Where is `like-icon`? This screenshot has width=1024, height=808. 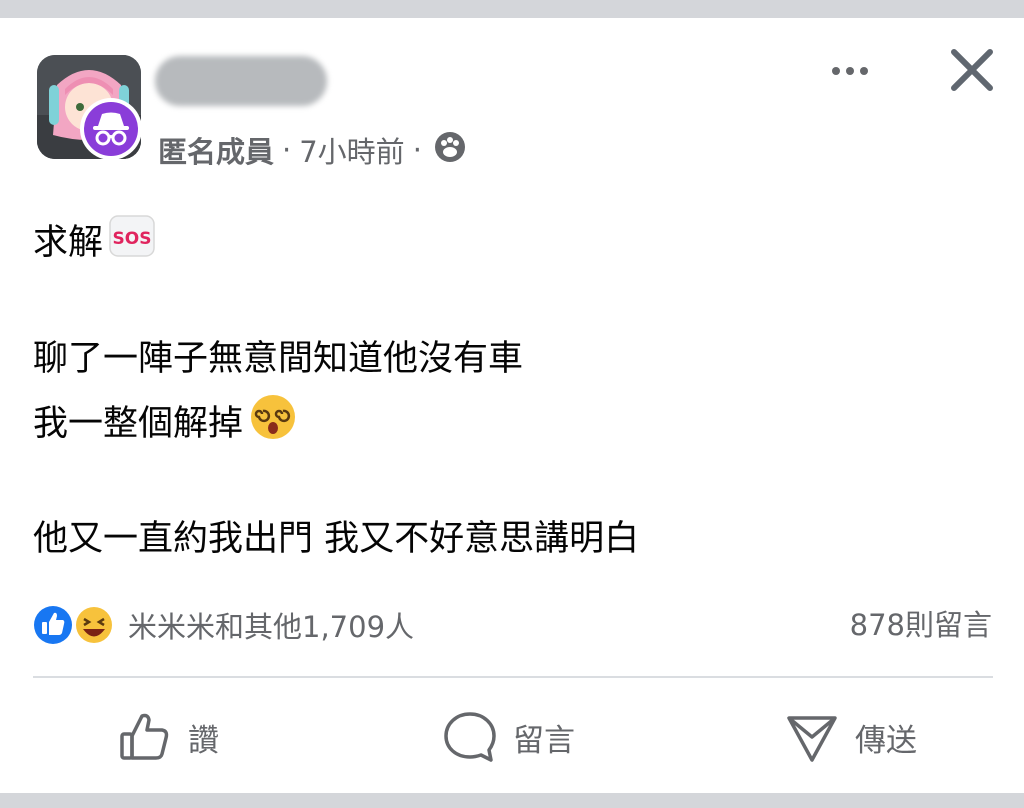
like-icon is located at coordinates (53, 625).